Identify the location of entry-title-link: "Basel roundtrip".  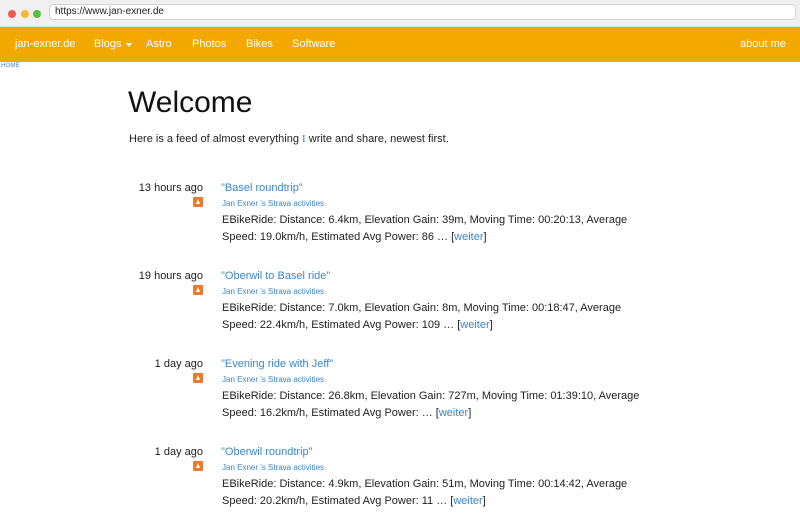
(262, 188).